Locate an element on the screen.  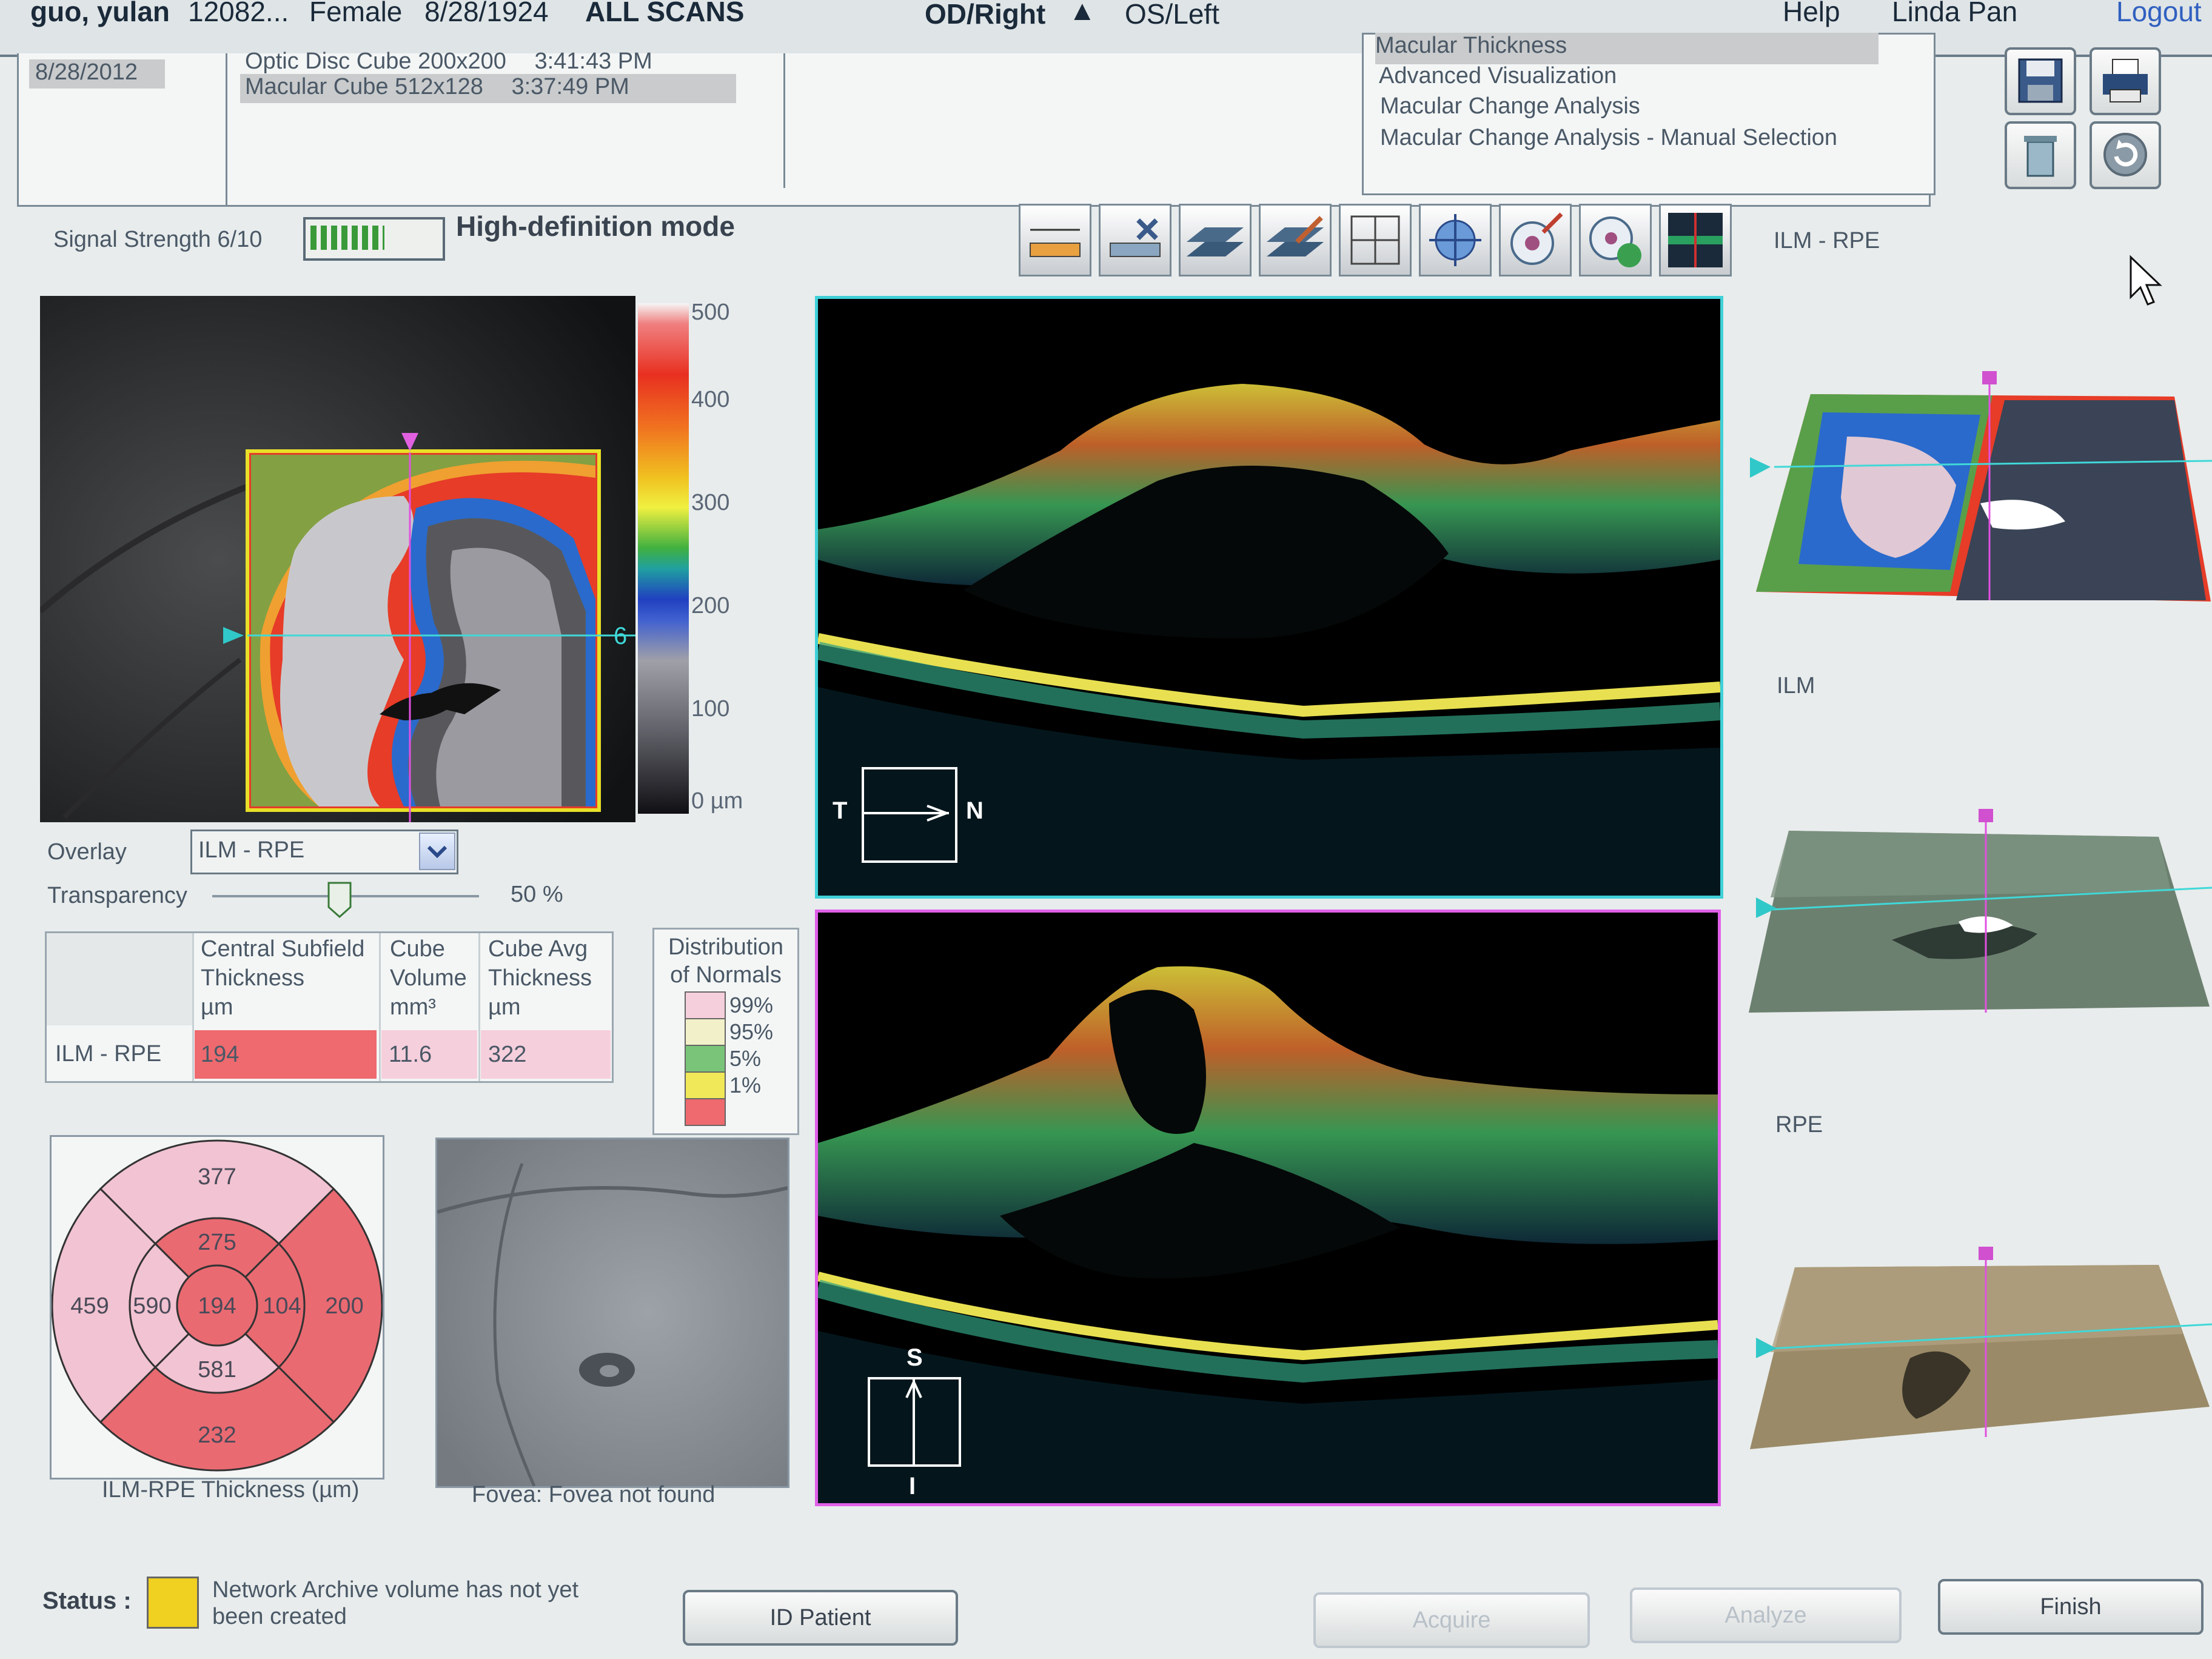
normals-legend-item: 99% is located at coordinates (736, 1005).